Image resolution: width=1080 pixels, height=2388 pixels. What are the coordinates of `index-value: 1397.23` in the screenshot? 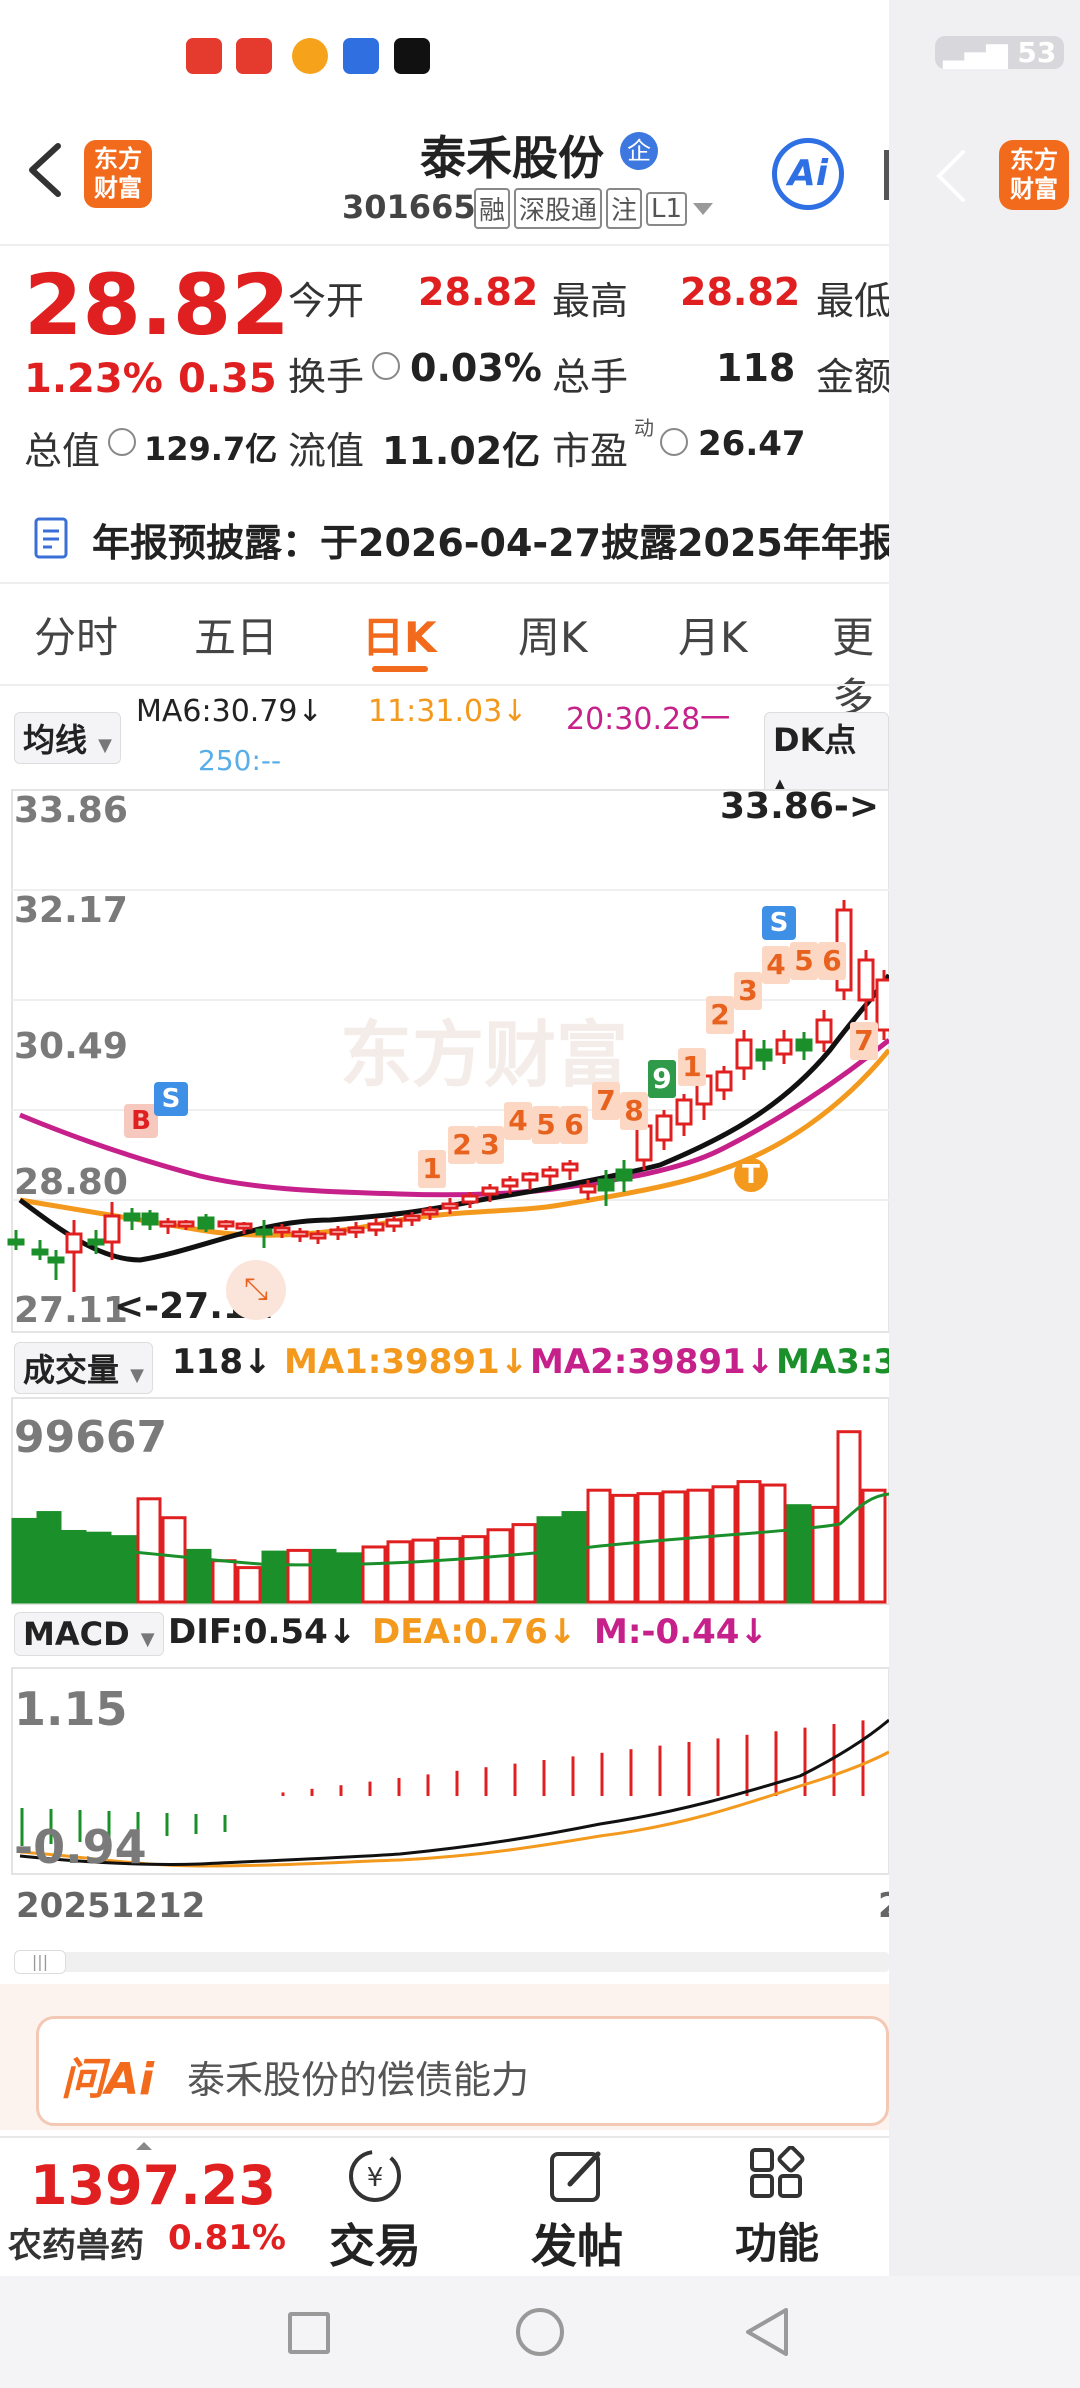 It's located at (153, 2185).